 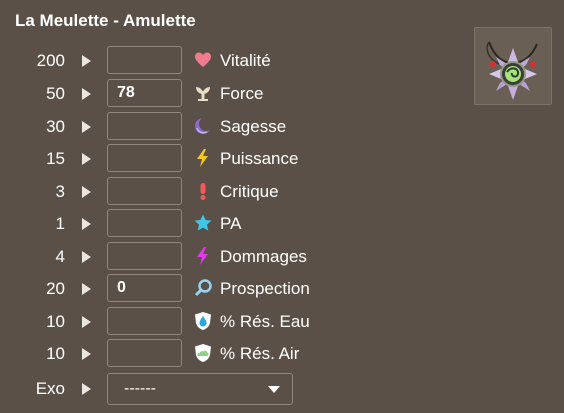 I want to click on stat-row-prospection: 20 Prospection, so click(x=282, y=289).